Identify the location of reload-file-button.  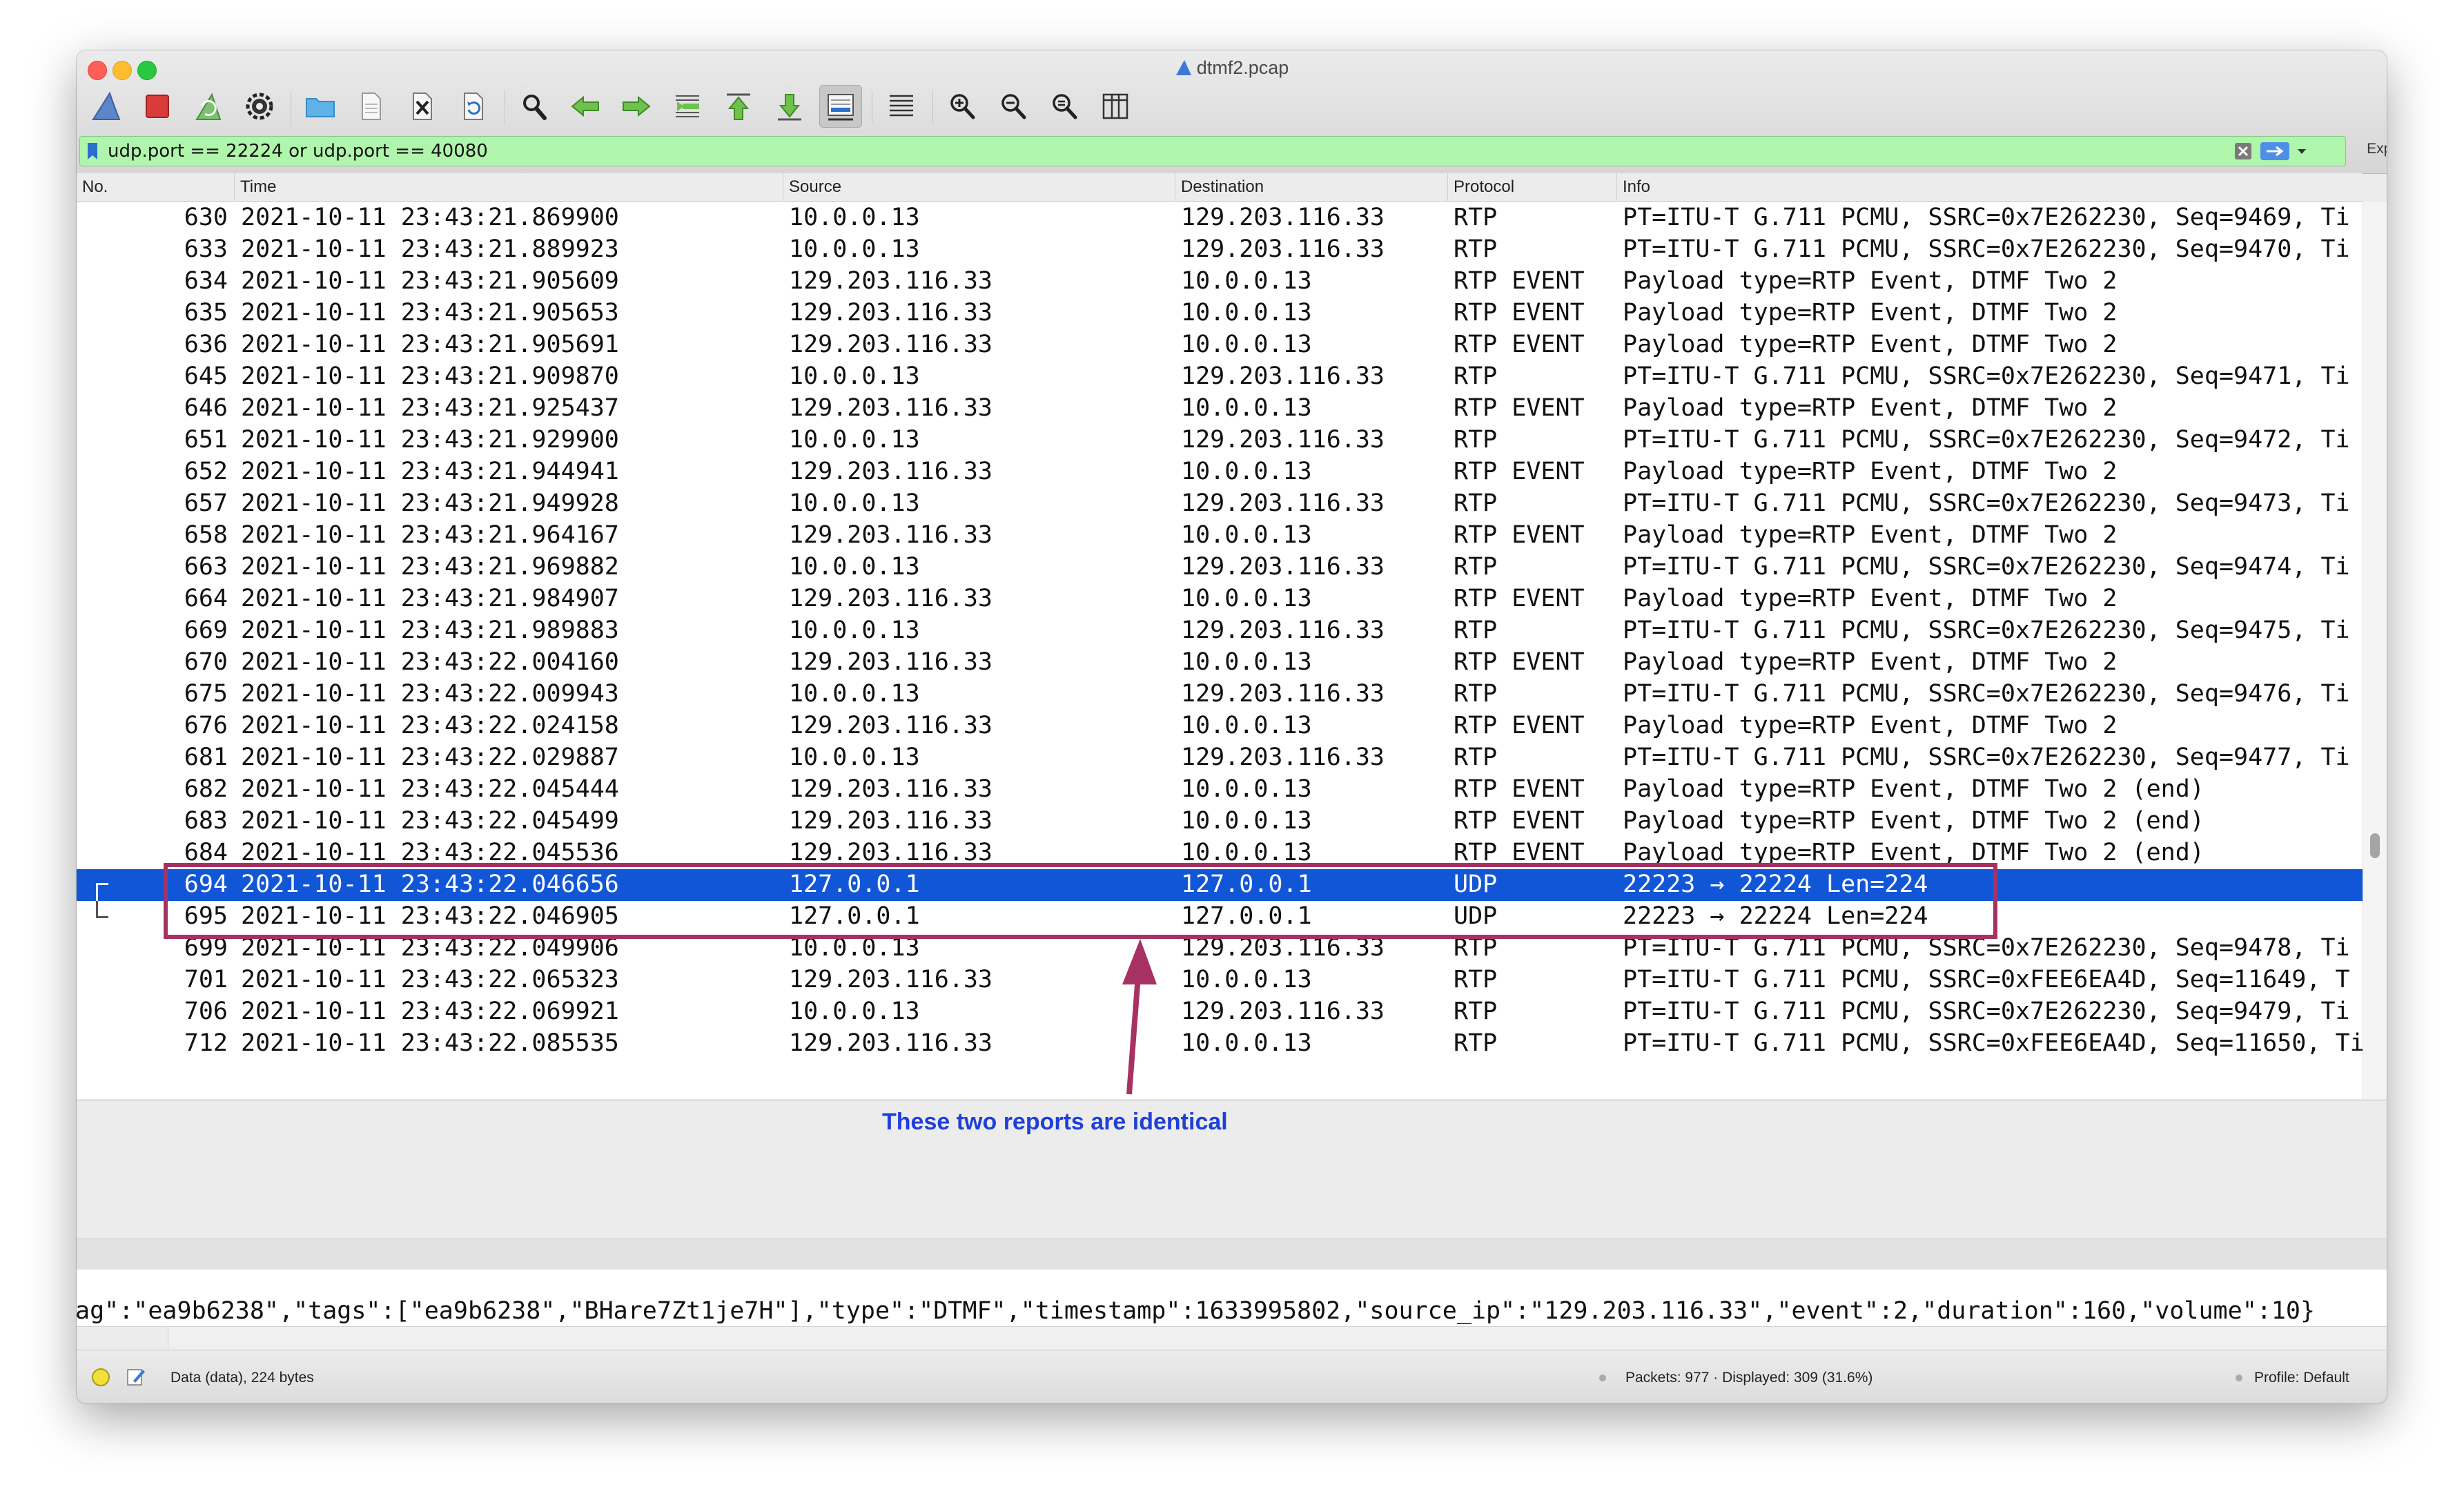
(474, 106).